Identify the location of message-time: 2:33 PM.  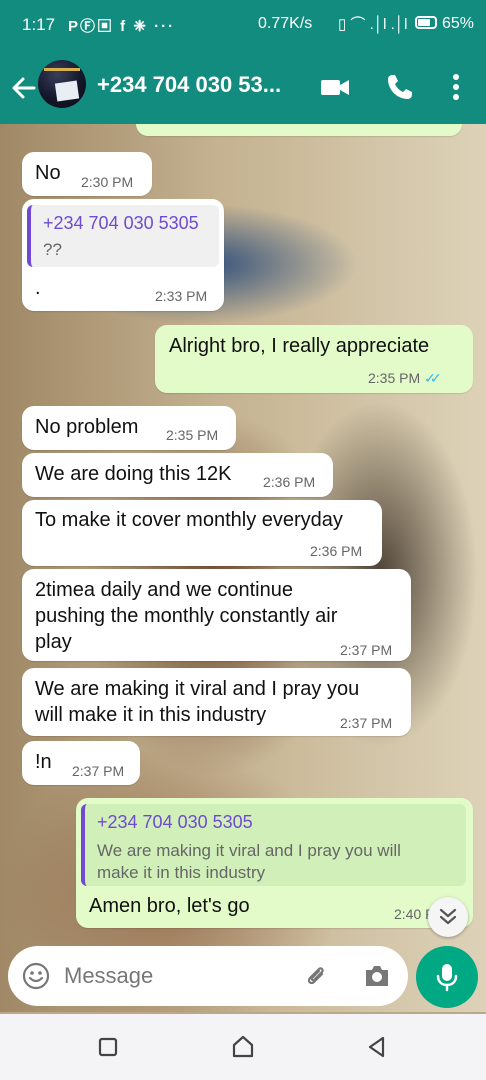
(181, 296).